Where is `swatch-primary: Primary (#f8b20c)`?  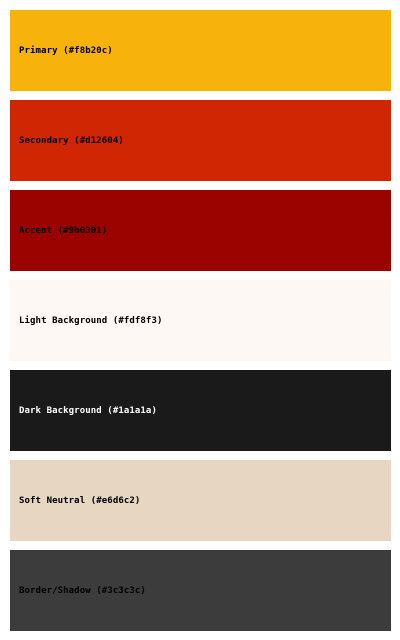
swatch-primary: Primary (#f8b20c) is located at coordinates (200, 50).